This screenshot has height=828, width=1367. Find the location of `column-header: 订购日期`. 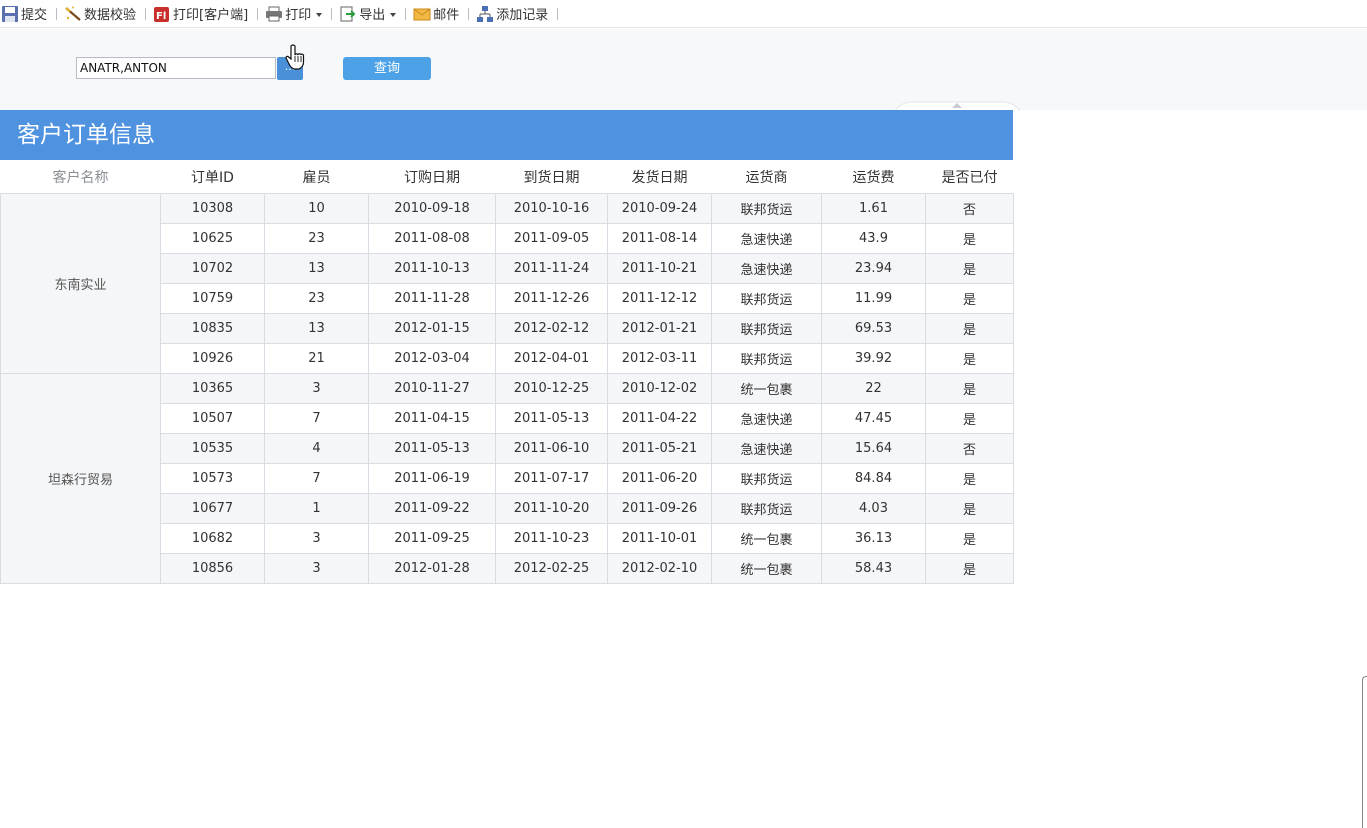

column-header: 订购日期 is located at coordinates (432, 177).